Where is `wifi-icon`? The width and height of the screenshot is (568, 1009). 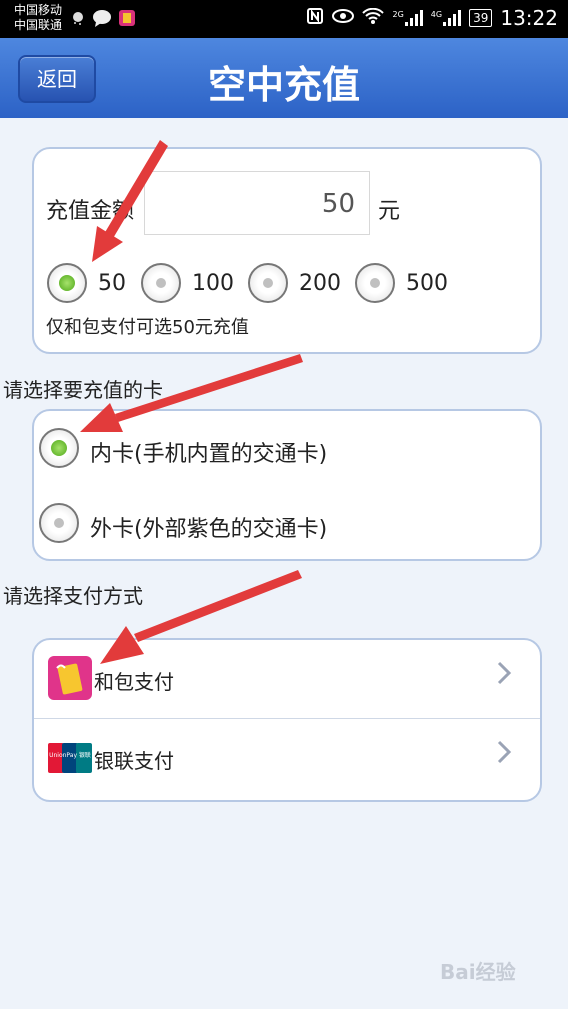 wifi-icon is located at coordinates (373, 17).